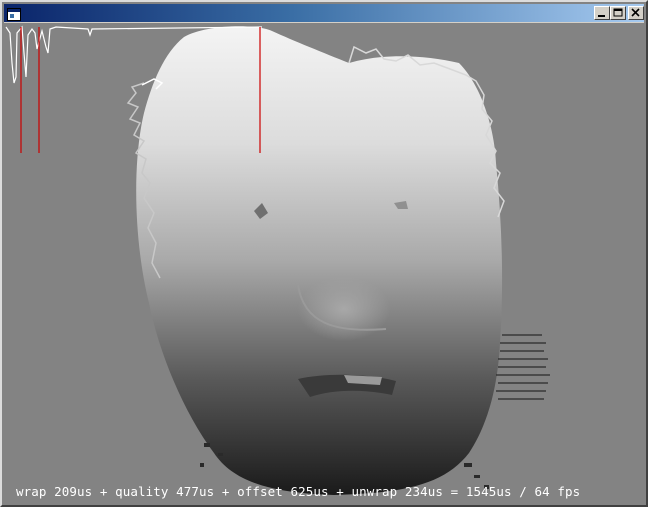  Describe the element at coordinates (324, 13) in the screenshot. I see `title-bar` at that location.